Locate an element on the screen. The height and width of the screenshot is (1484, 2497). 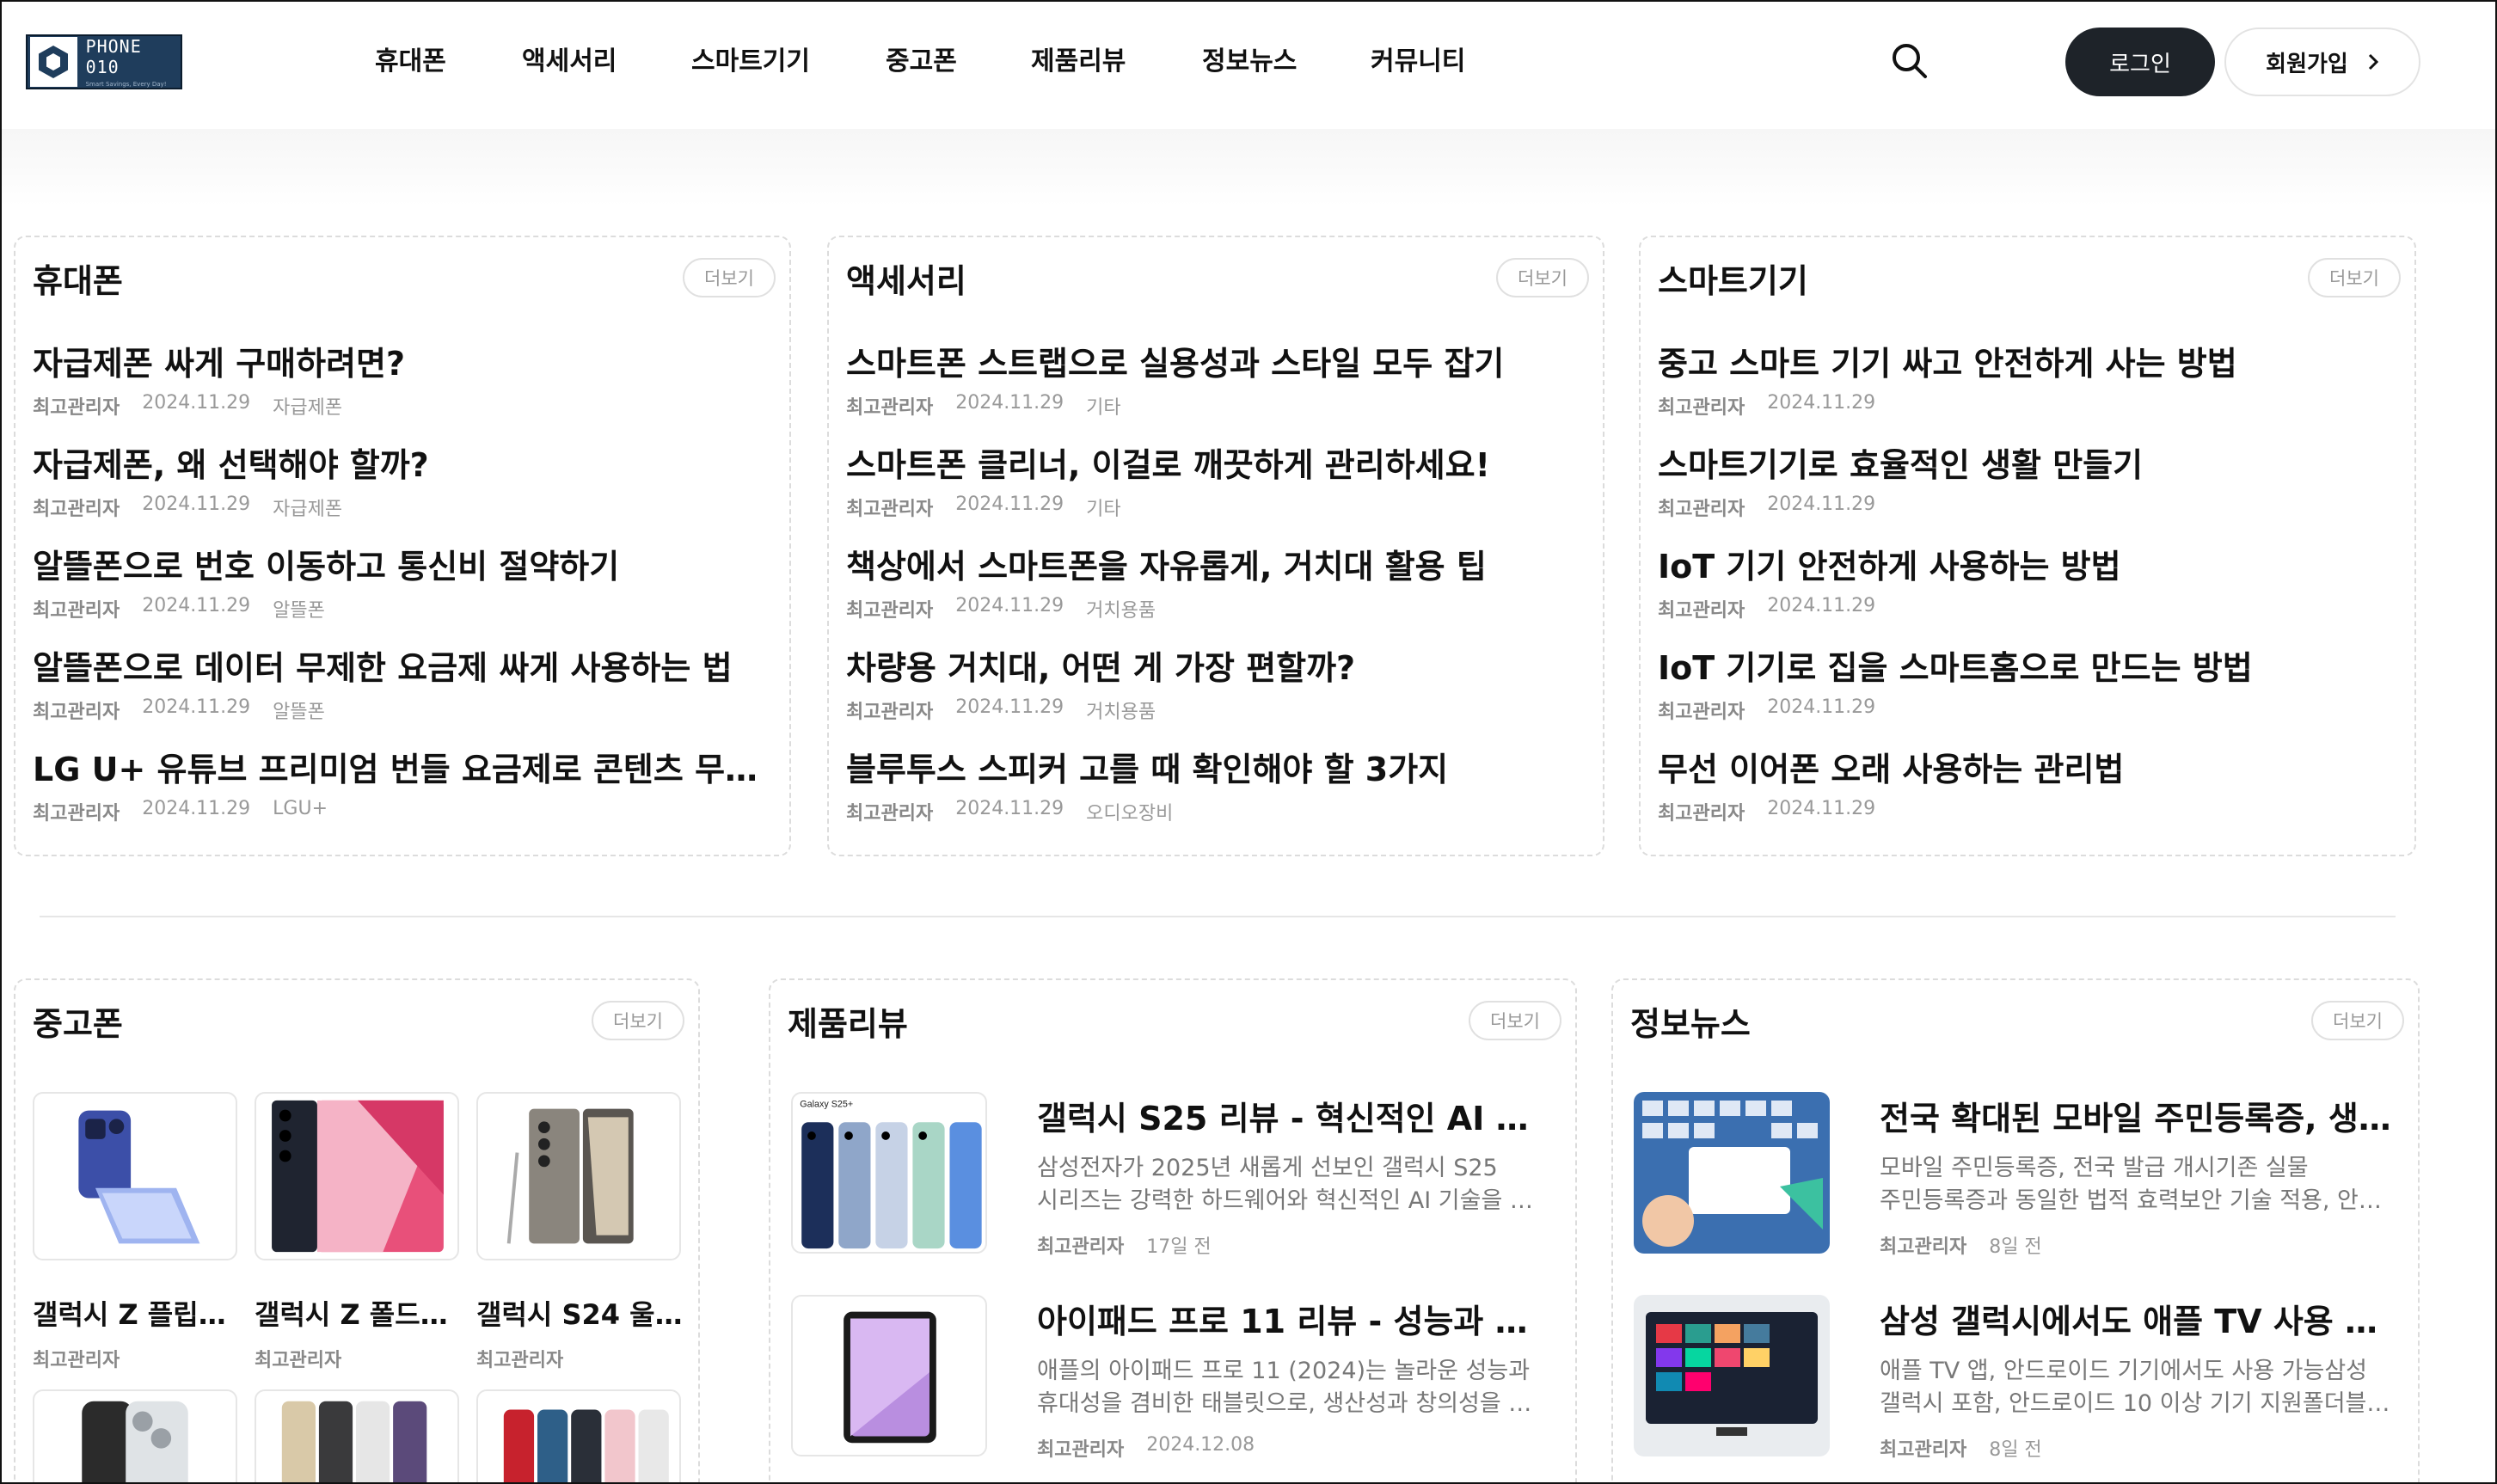
nav-item-reviews: 제품리뷰 is located at coordinates (1078, 58).